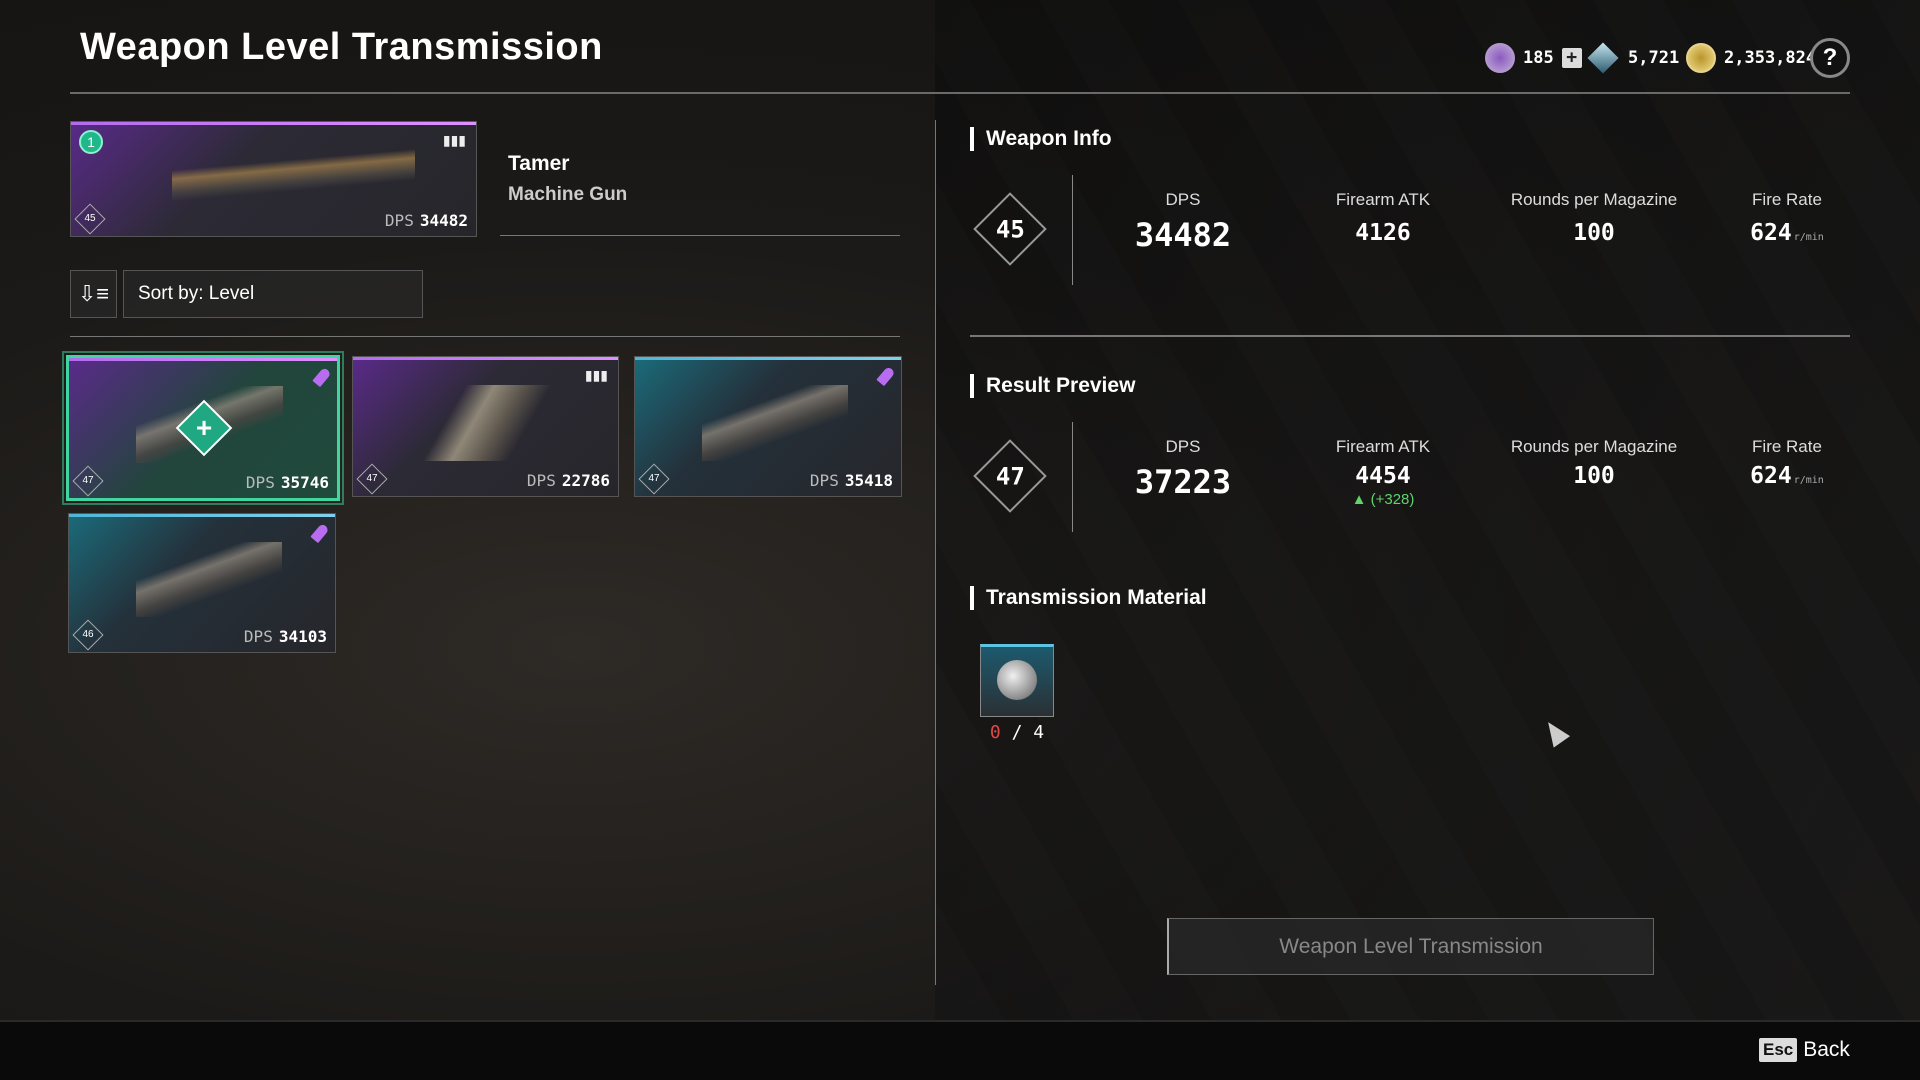  I want to click on material-orb-icon, so click(1017, 680).